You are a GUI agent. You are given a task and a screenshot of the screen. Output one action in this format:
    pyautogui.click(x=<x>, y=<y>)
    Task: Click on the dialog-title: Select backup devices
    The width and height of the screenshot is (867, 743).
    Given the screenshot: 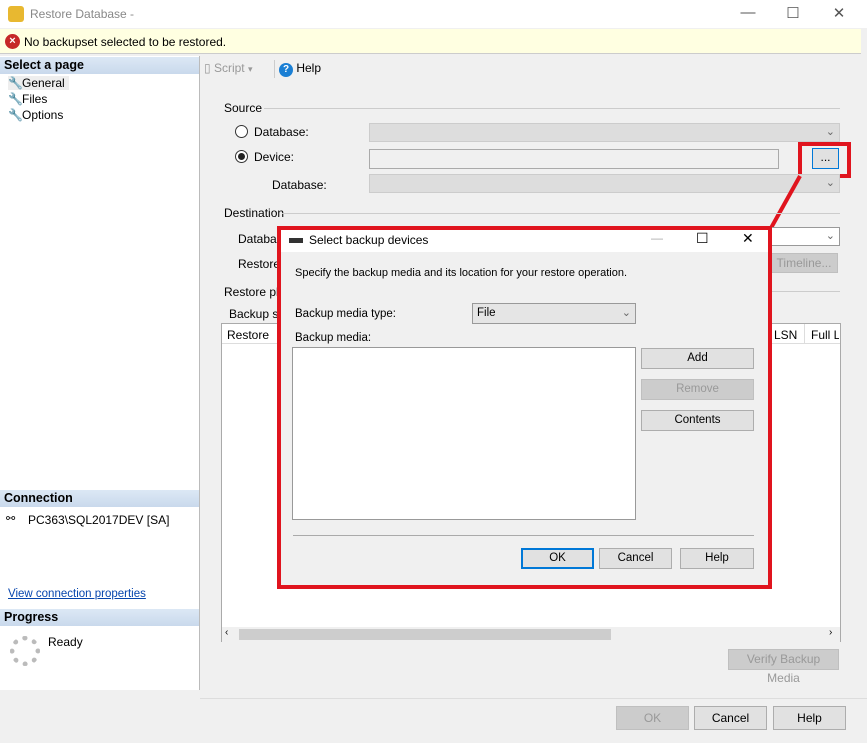 What is the action you would take?
    pyautogui.click(x=369, y=240)
    